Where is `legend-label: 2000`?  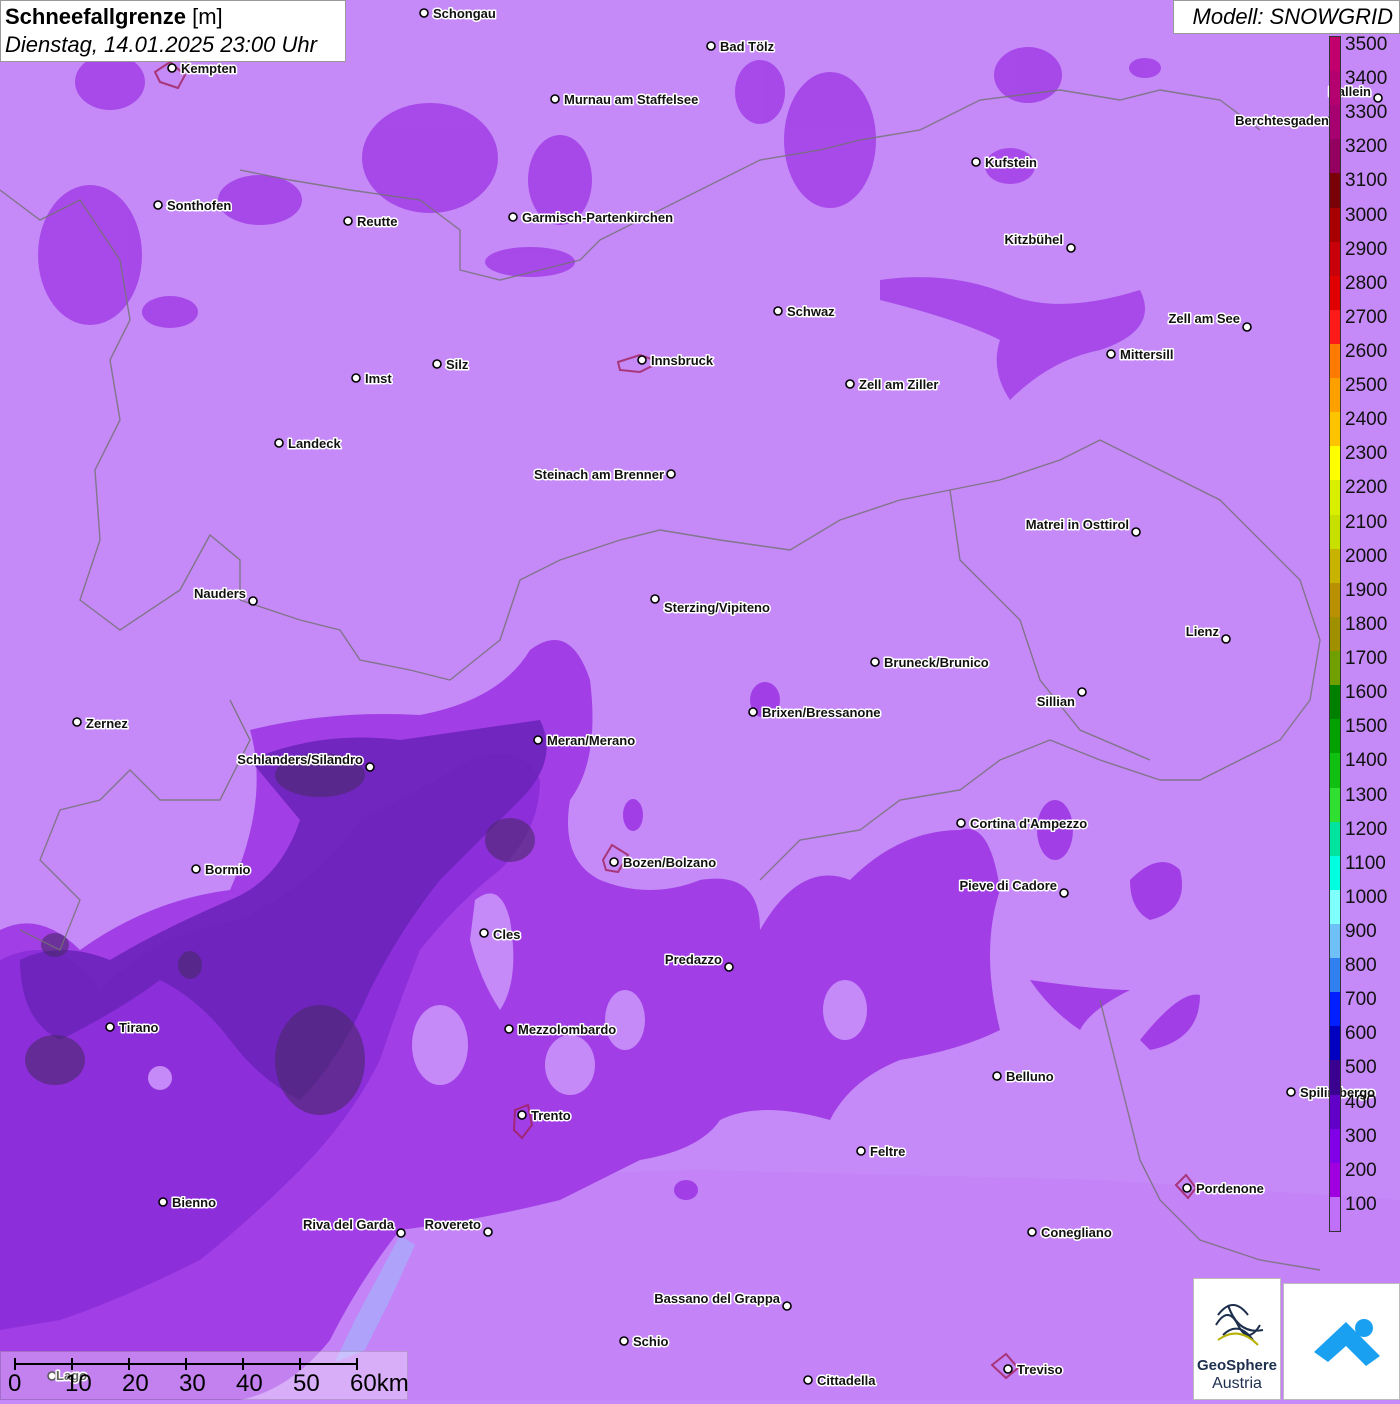
legend-label: 2000 is located at coordinates (1366, 556).